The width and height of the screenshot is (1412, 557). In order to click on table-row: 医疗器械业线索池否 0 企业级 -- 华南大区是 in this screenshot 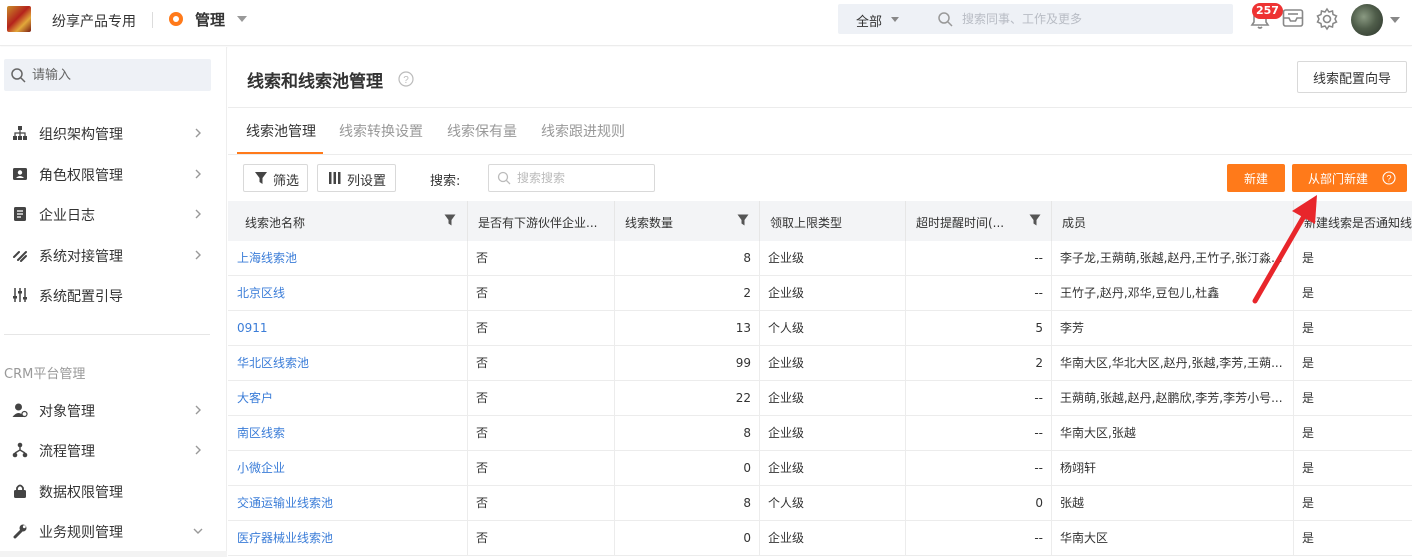, I will do `click(820, 538)`.